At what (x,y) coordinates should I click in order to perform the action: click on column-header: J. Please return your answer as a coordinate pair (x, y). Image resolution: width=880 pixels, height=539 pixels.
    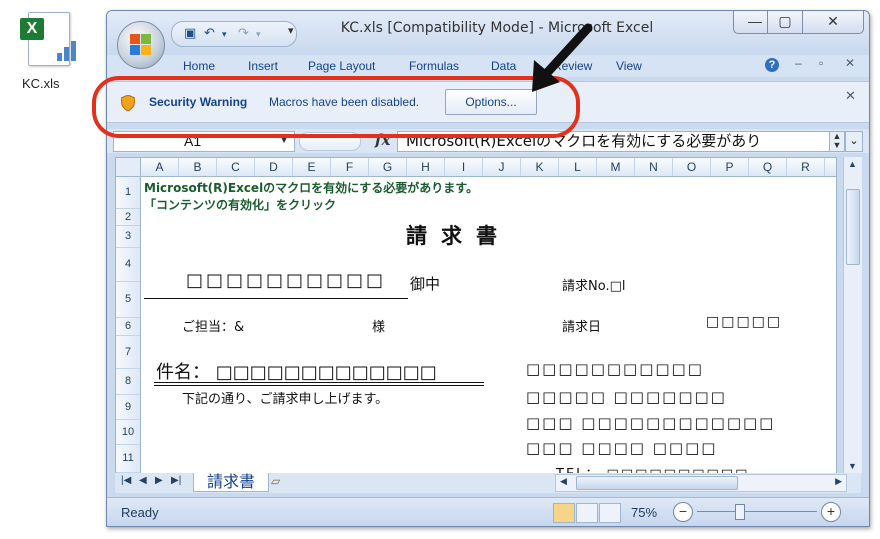
    Looking at the image, I should click on (502, 167).